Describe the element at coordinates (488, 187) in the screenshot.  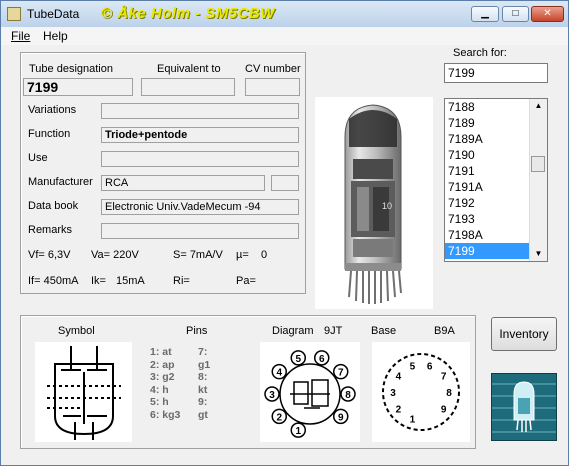
I see `tube-list-item: 7191A` at that location.